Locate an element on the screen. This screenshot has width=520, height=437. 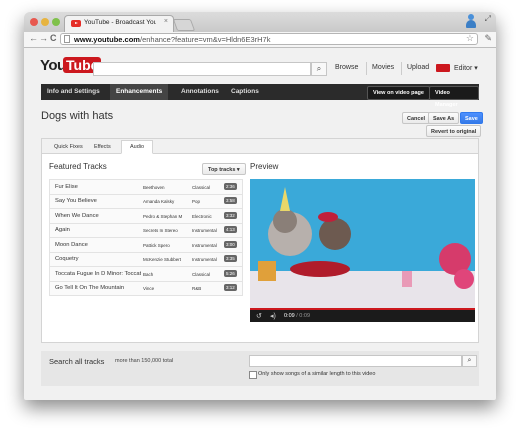
video-controls: ↺ ◂) 0:09 / 0:09 is located at coordinates (362, 315).